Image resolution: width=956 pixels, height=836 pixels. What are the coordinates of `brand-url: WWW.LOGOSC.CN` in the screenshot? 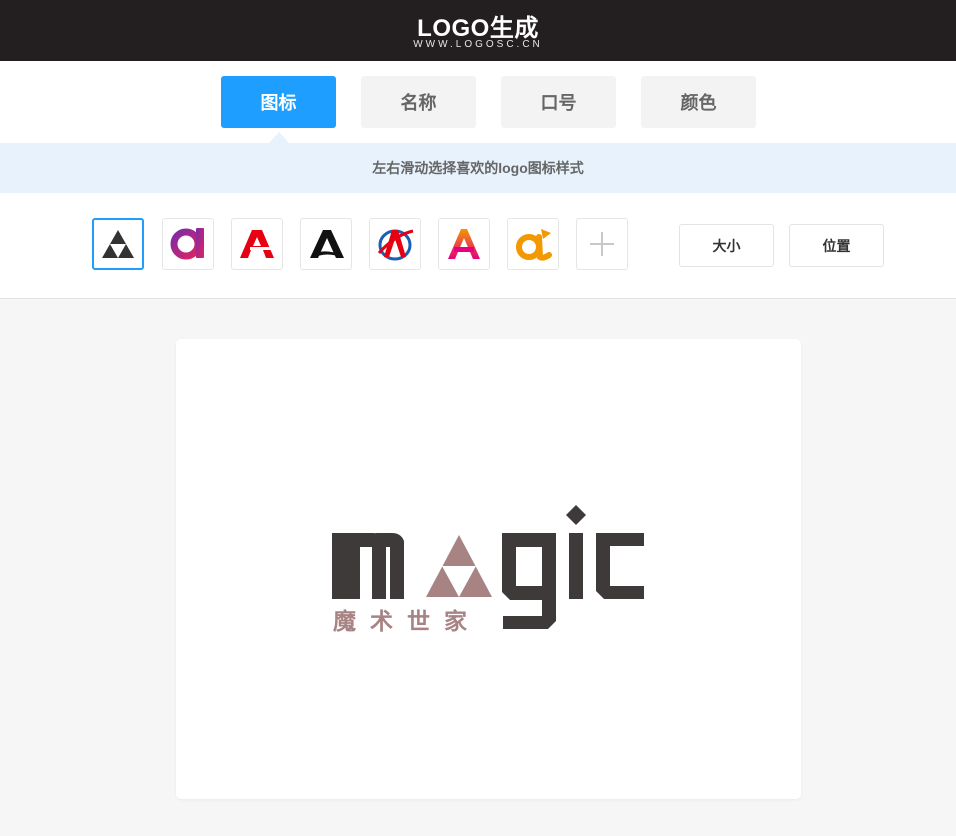 It's located at (478, 44).